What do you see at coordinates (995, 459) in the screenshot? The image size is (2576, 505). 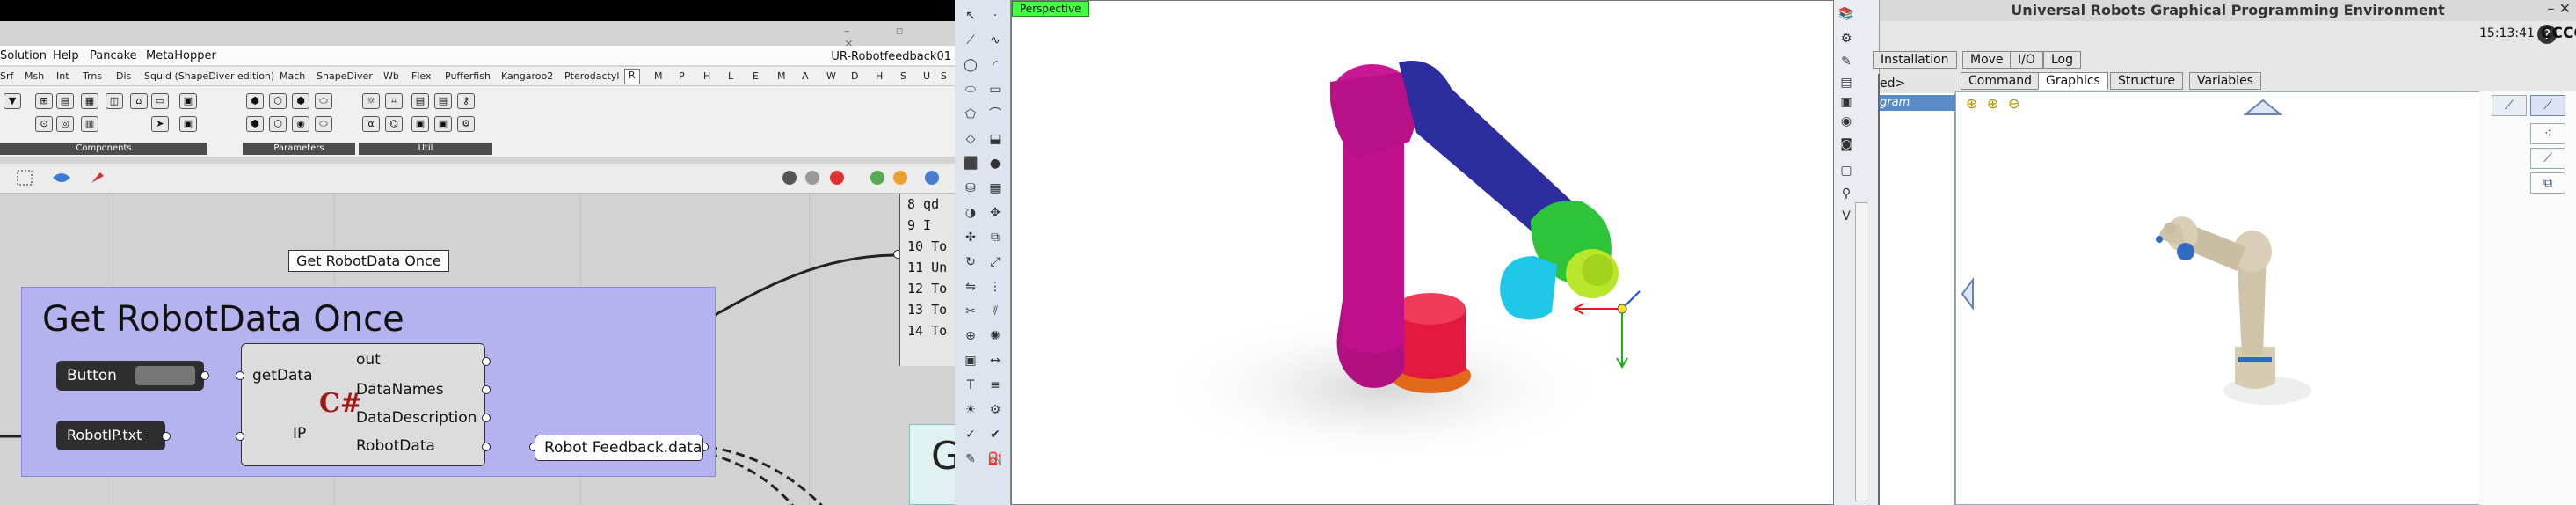 I see `bucket-icon: ⛽` at bounding box center [995, 459].